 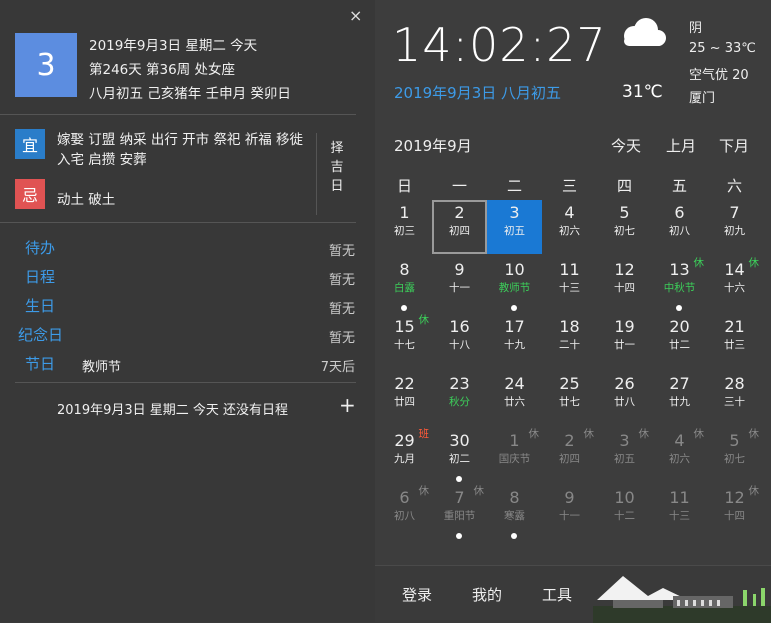 I want to click on weekday-label: 二, so click(x=514, y=186).